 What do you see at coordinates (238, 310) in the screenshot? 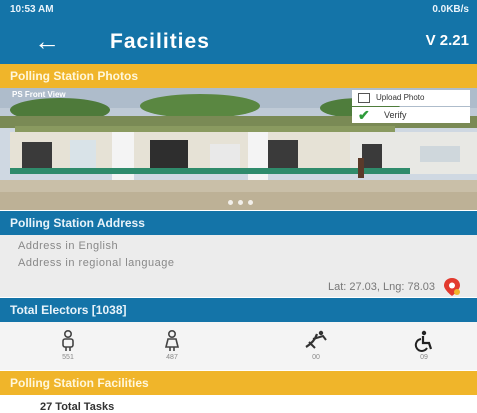
I see `electors-section-header: Total Electors [1038]` at bounding box center [238, 310].